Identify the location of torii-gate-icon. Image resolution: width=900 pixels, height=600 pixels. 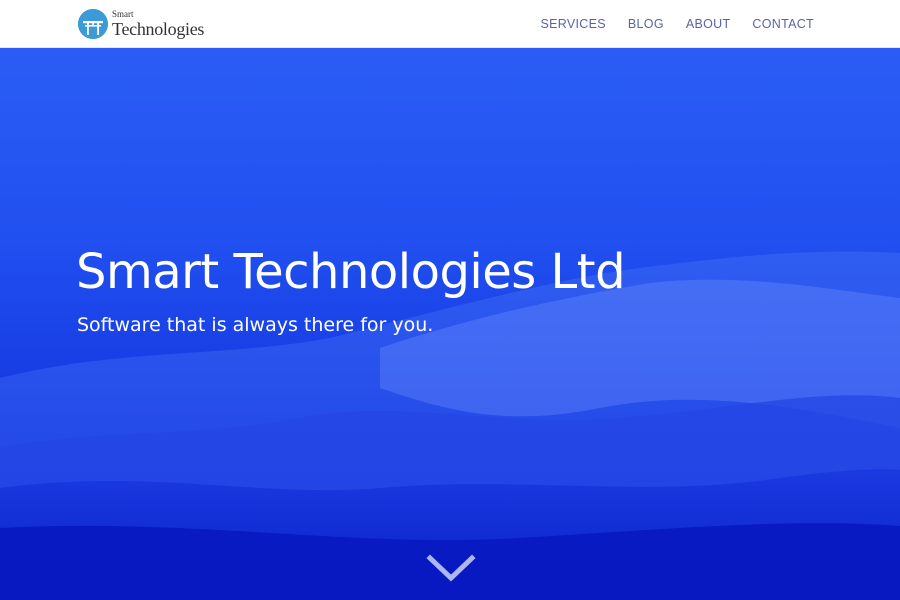
(93, 24).